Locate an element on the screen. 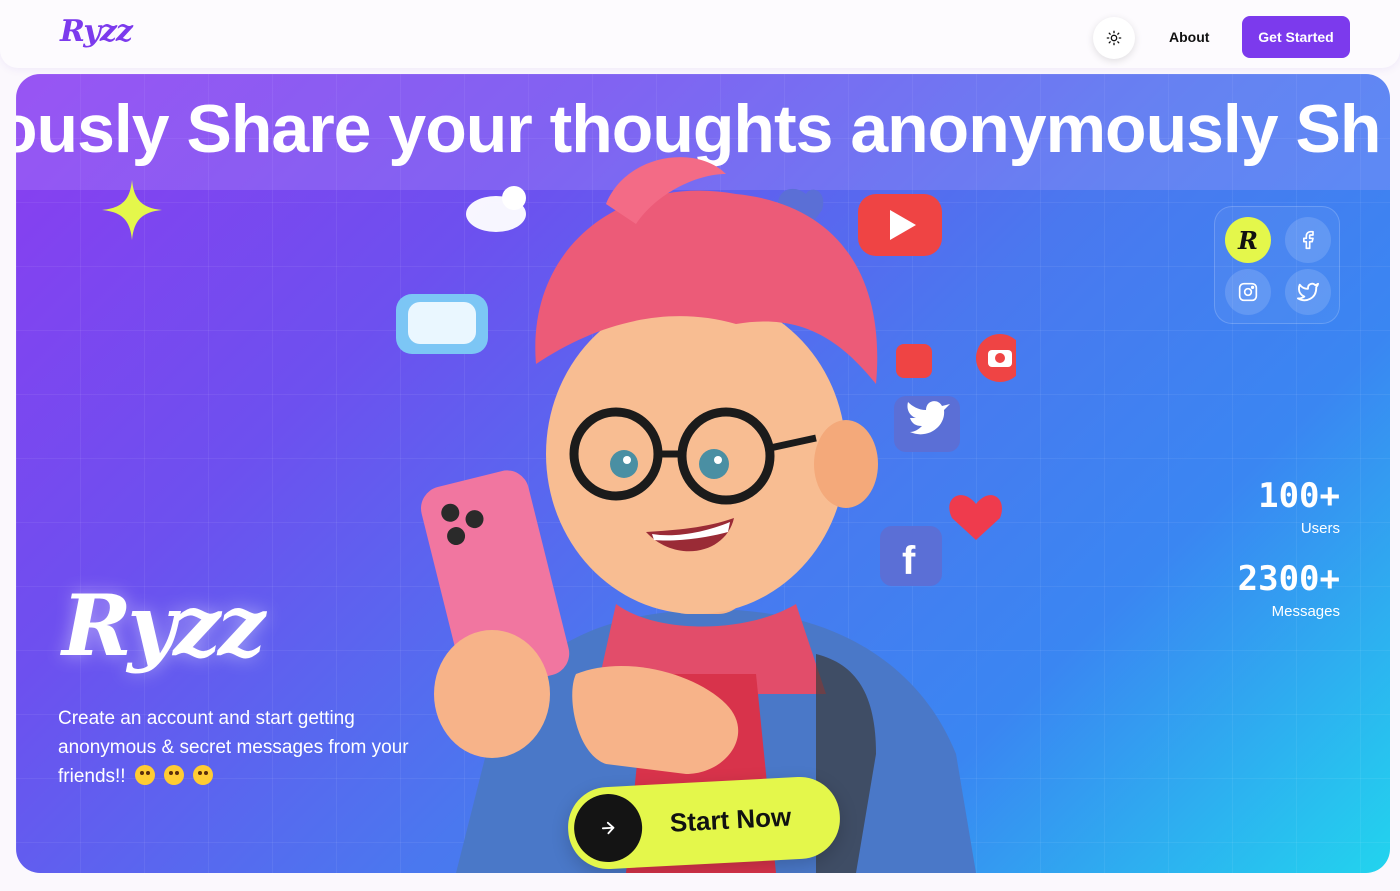 Image resolution: width=1400 pixels, height=891 pixels. social-panel: R is located at coordinates (1277, 265).